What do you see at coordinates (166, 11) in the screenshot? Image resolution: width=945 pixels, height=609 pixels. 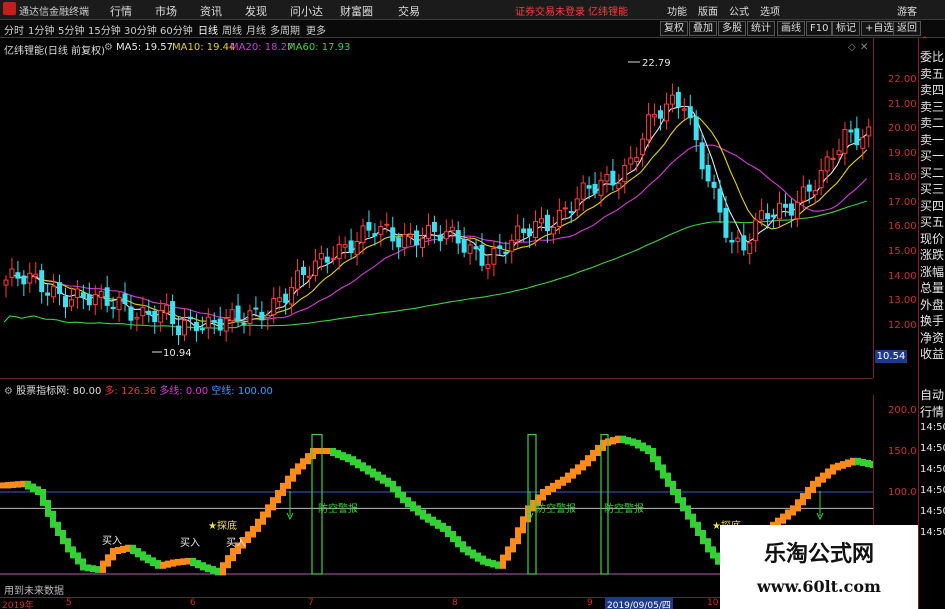 I see `menu-market: 市场` at bounding box center [166, 11].